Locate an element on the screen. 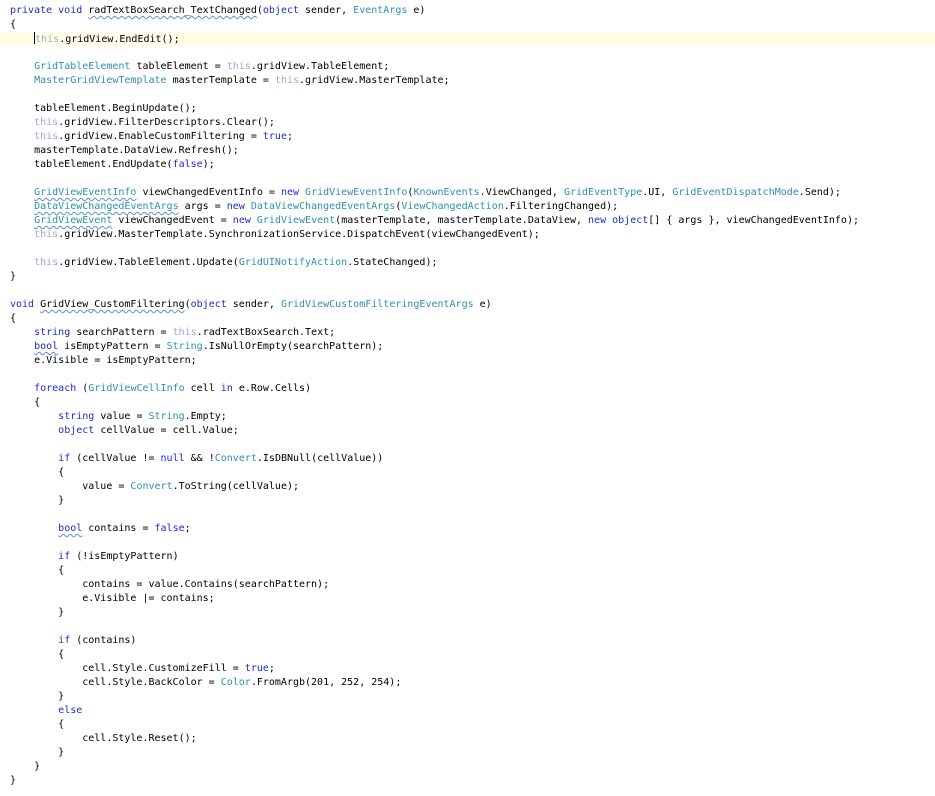 The height and width of the screenshot is (796, 935). code-token: cell.Style.BackColor = is located at coordinates (115, 682).